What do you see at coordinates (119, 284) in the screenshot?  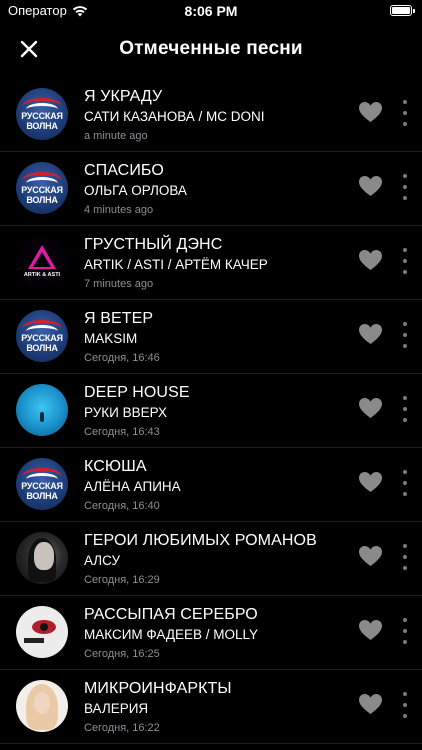 I see `song-timestamp: 7 minutes ago` at bounding box center [119, 284].